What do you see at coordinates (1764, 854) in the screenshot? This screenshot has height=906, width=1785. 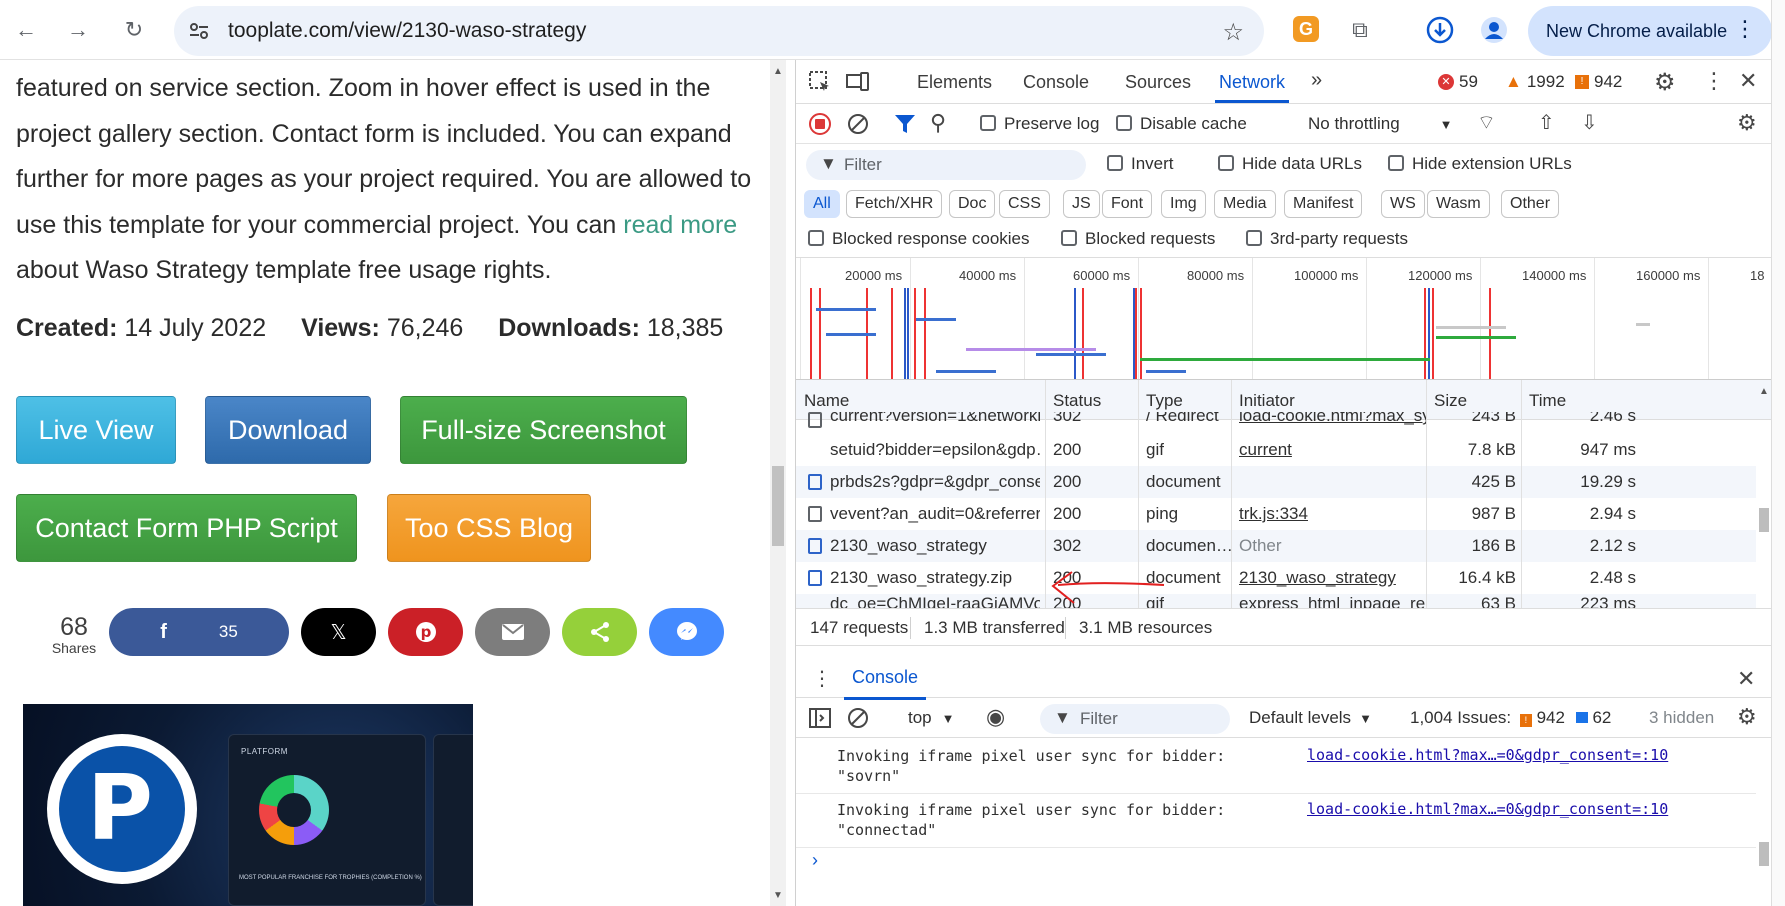 I see `console-scrollbar-thumb` at bounding box center [1764, 854].